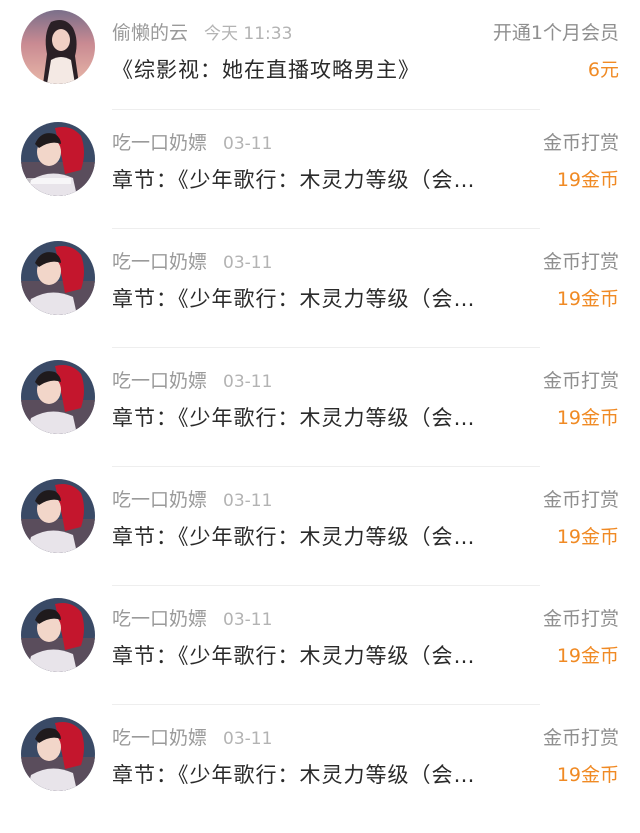 The image size is (640, 833). What do you see at coordinates (248, 34) in the screenshot?
I see `record-time: 今天 11:33` at bounding box center [248, 34].